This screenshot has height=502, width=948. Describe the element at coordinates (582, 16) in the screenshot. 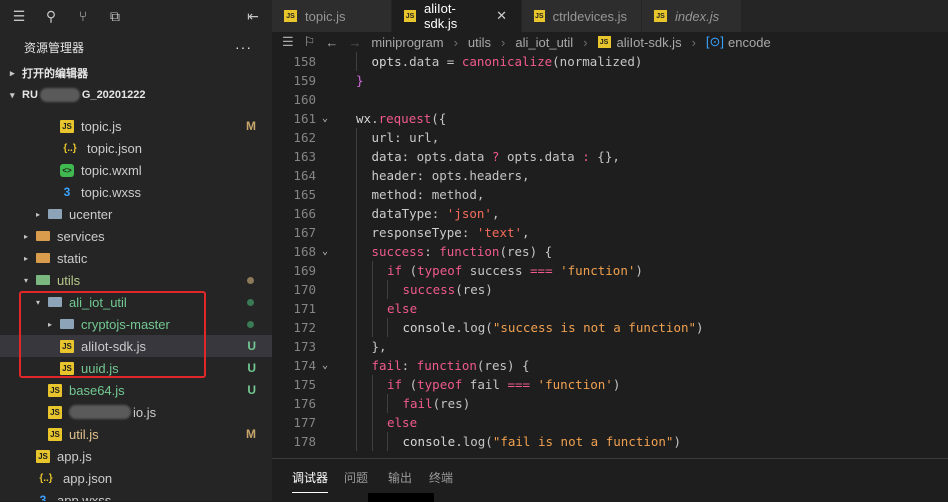

I see `editor-tab: JS ctrldevices.js` at that location.